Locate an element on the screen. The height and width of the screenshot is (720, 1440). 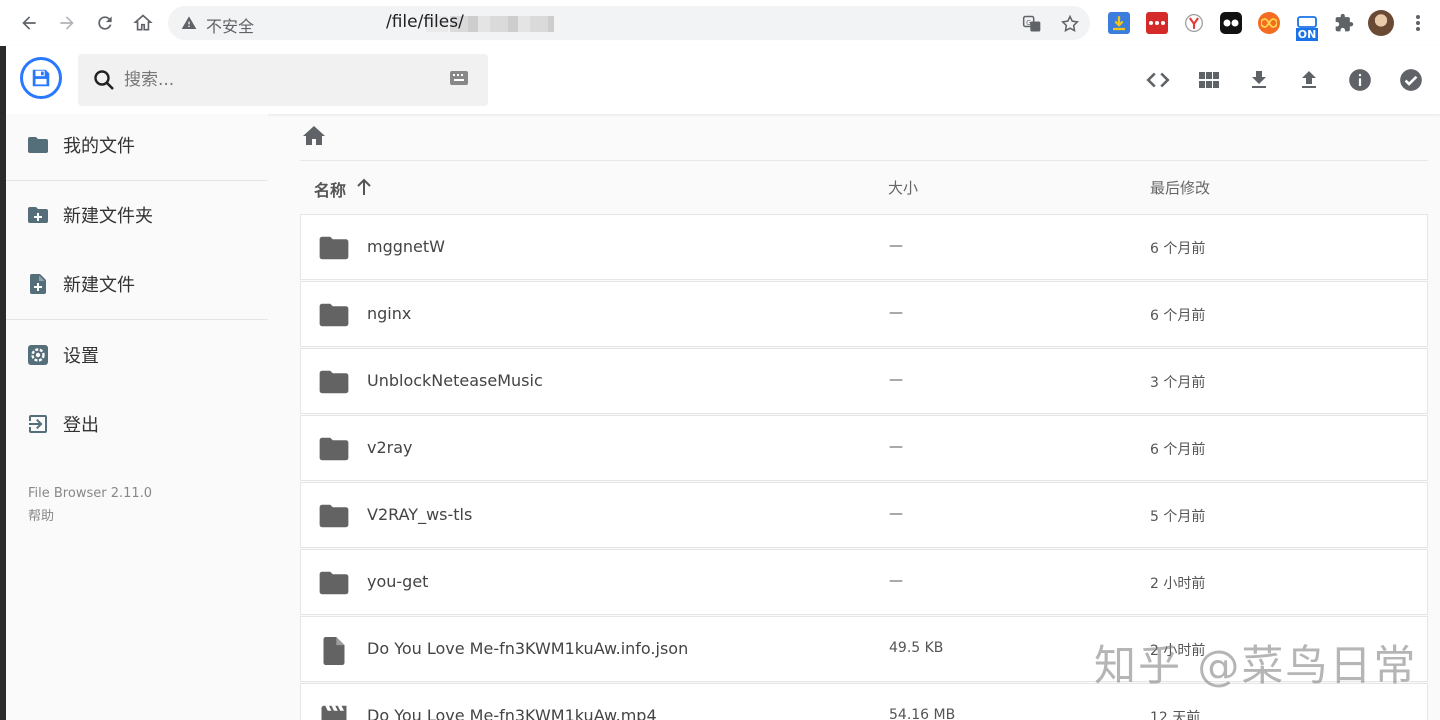
logout-icon is located at coordinates (38, 424).